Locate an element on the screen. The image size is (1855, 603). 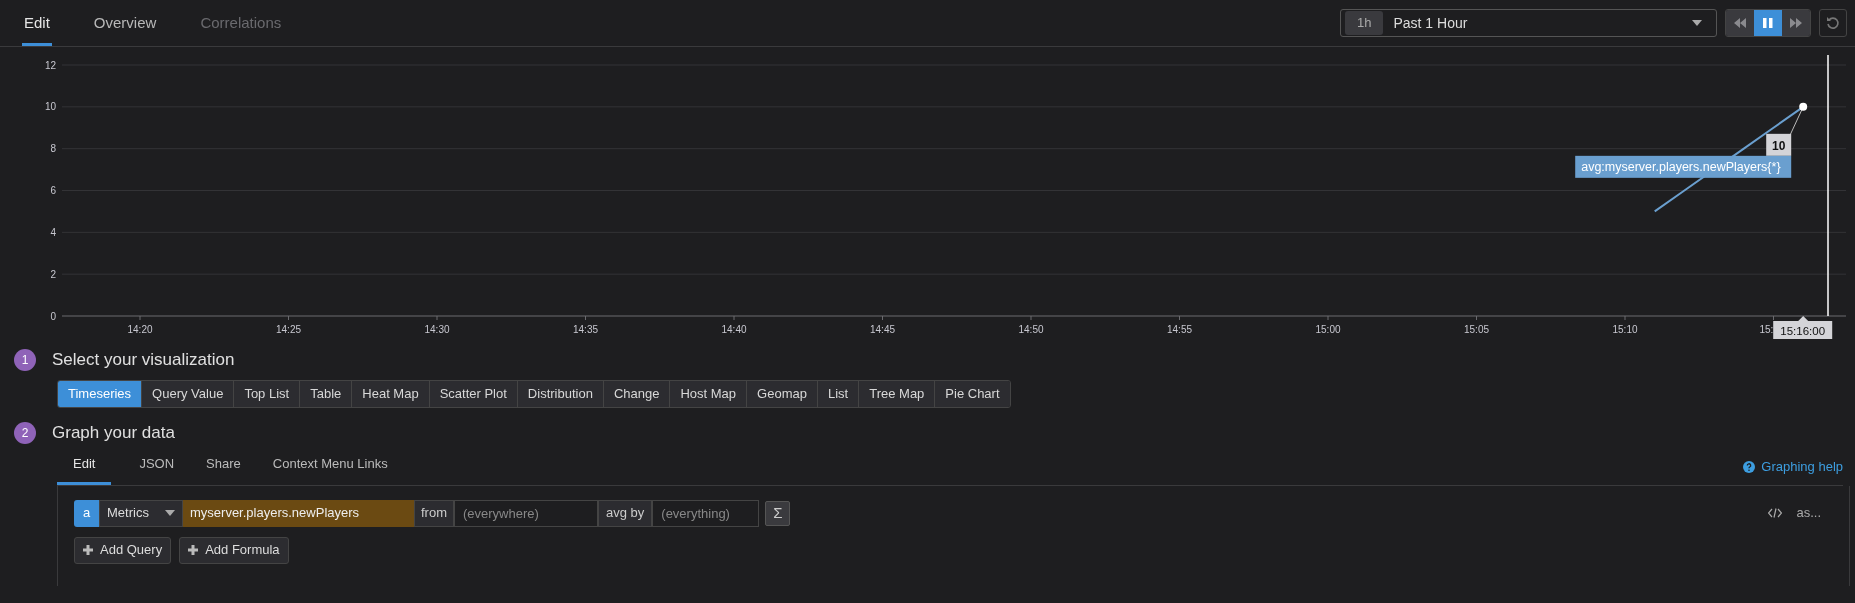
tab: Overview is located at coordinates (125, 23).